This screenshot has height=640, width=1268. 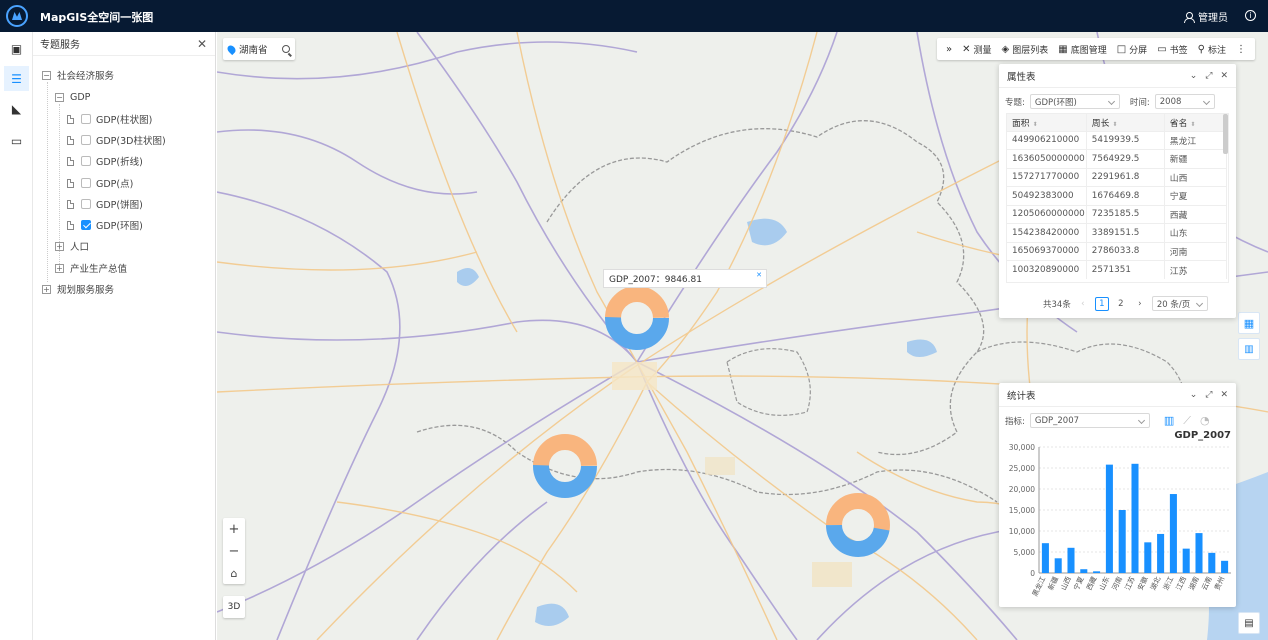 I want to click on location-pin-icon, so click(x=231, y=49).